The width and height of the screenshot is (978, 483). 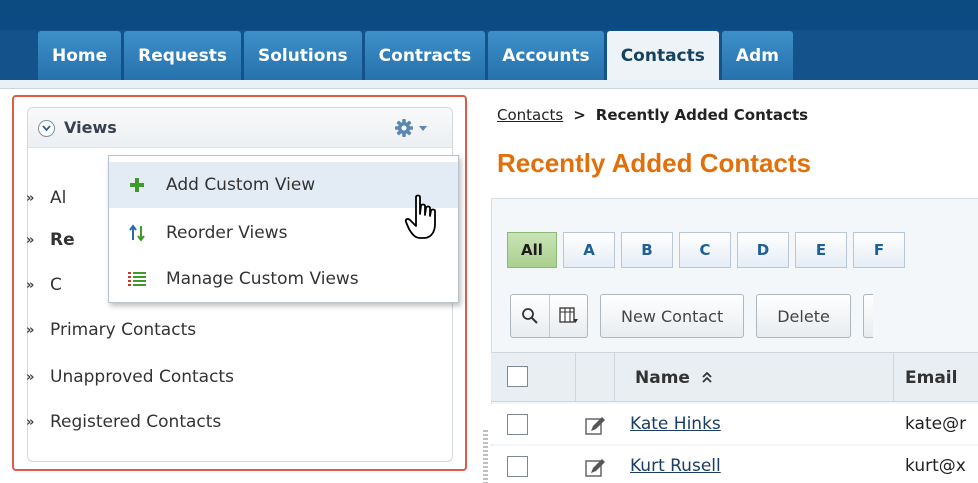 I want to click on view-item-unapproved-contacts: » Unapproved Contacts, so click(x=130, y=377).